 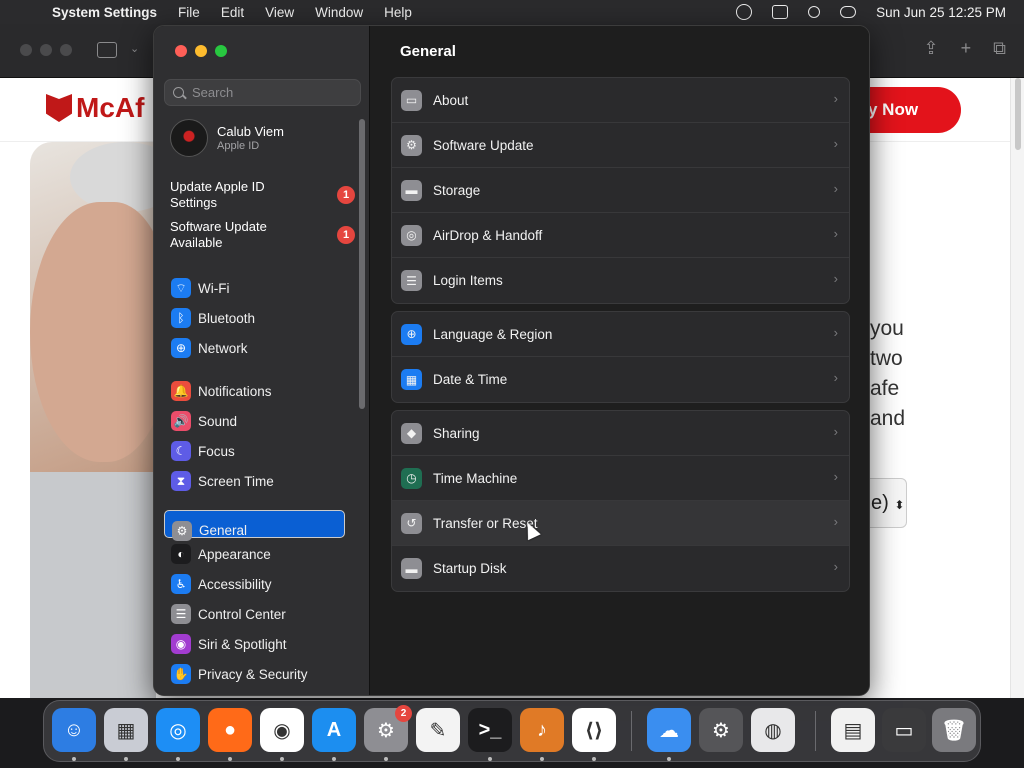 What do you see at coordinates (254, 288) in the screenshot?
I see `sidebar-item-wi-fi: ⌔ Wi-Fi` at bounding box center [254, 288].